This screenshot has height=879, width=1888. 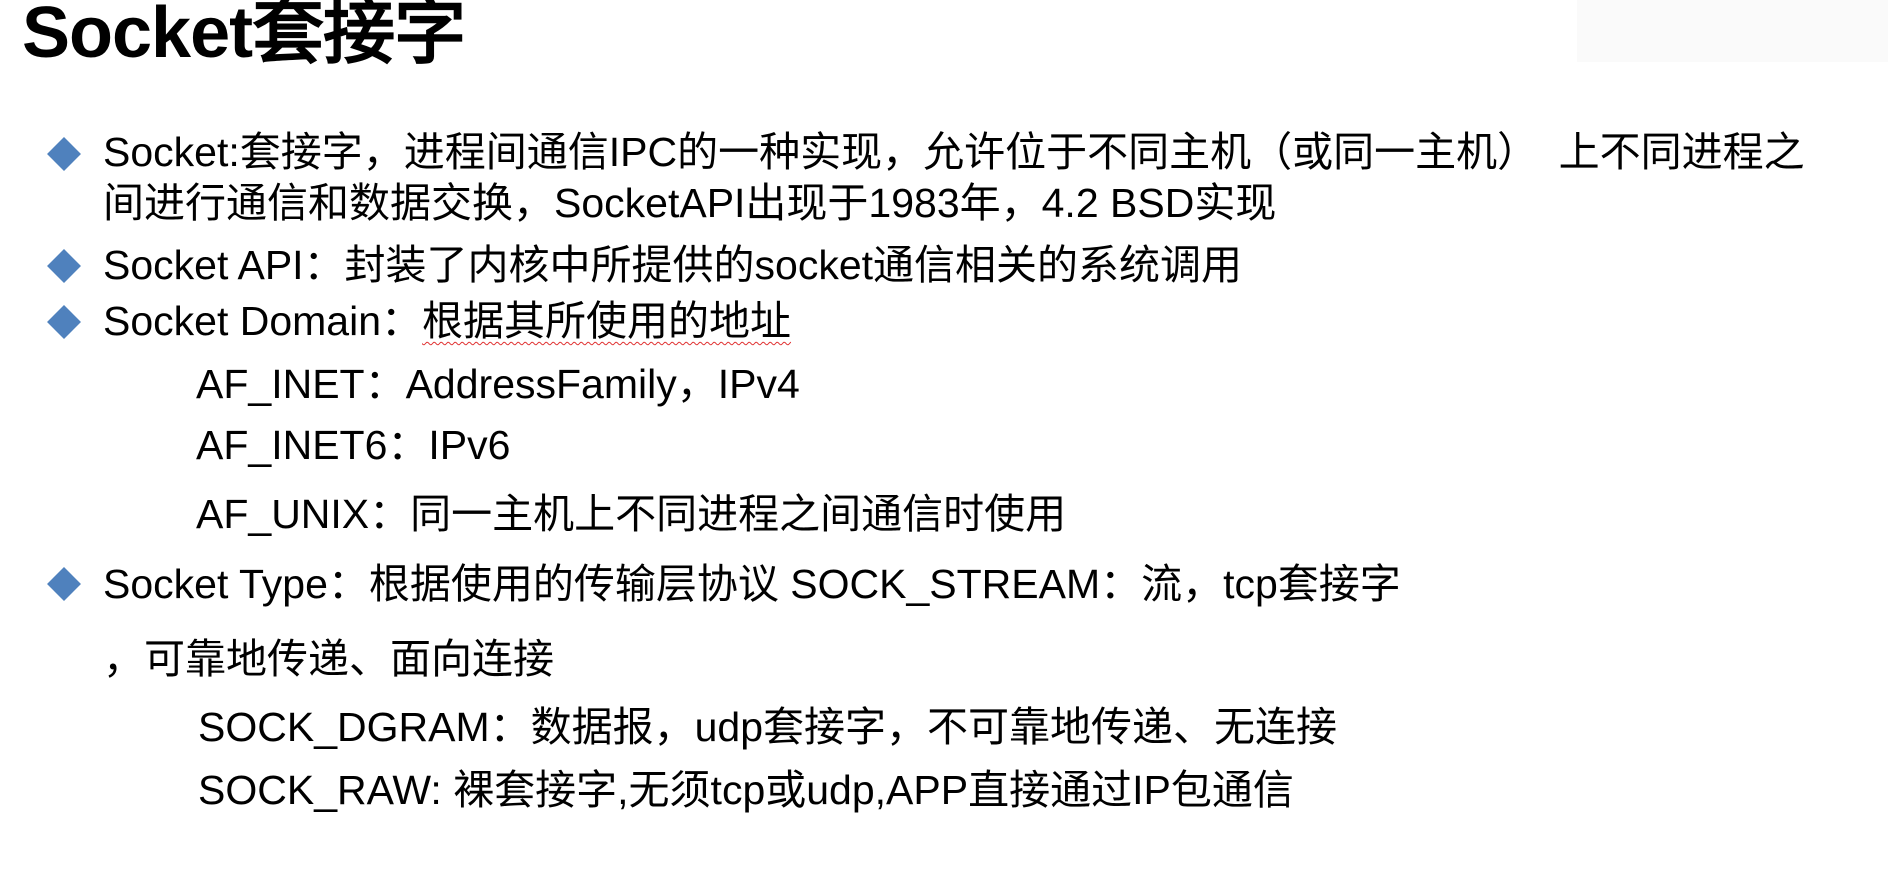 What do you see at coordinates (328, 659) in the screenshot?
I see `socket-type-line-2: ，可靠地传递、面向连接` at bounding box center [328, 659].